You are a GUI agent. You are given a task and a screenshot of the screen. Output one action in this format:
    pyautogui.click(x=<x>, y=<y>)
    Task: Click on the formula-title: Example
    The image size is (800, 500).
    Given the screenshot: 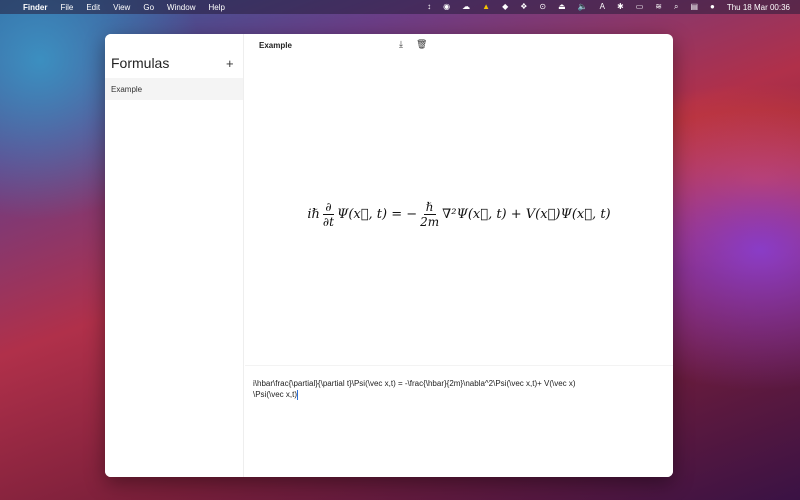 What is the action you would take?
    pyautogui.click(x=275, y=45)
    